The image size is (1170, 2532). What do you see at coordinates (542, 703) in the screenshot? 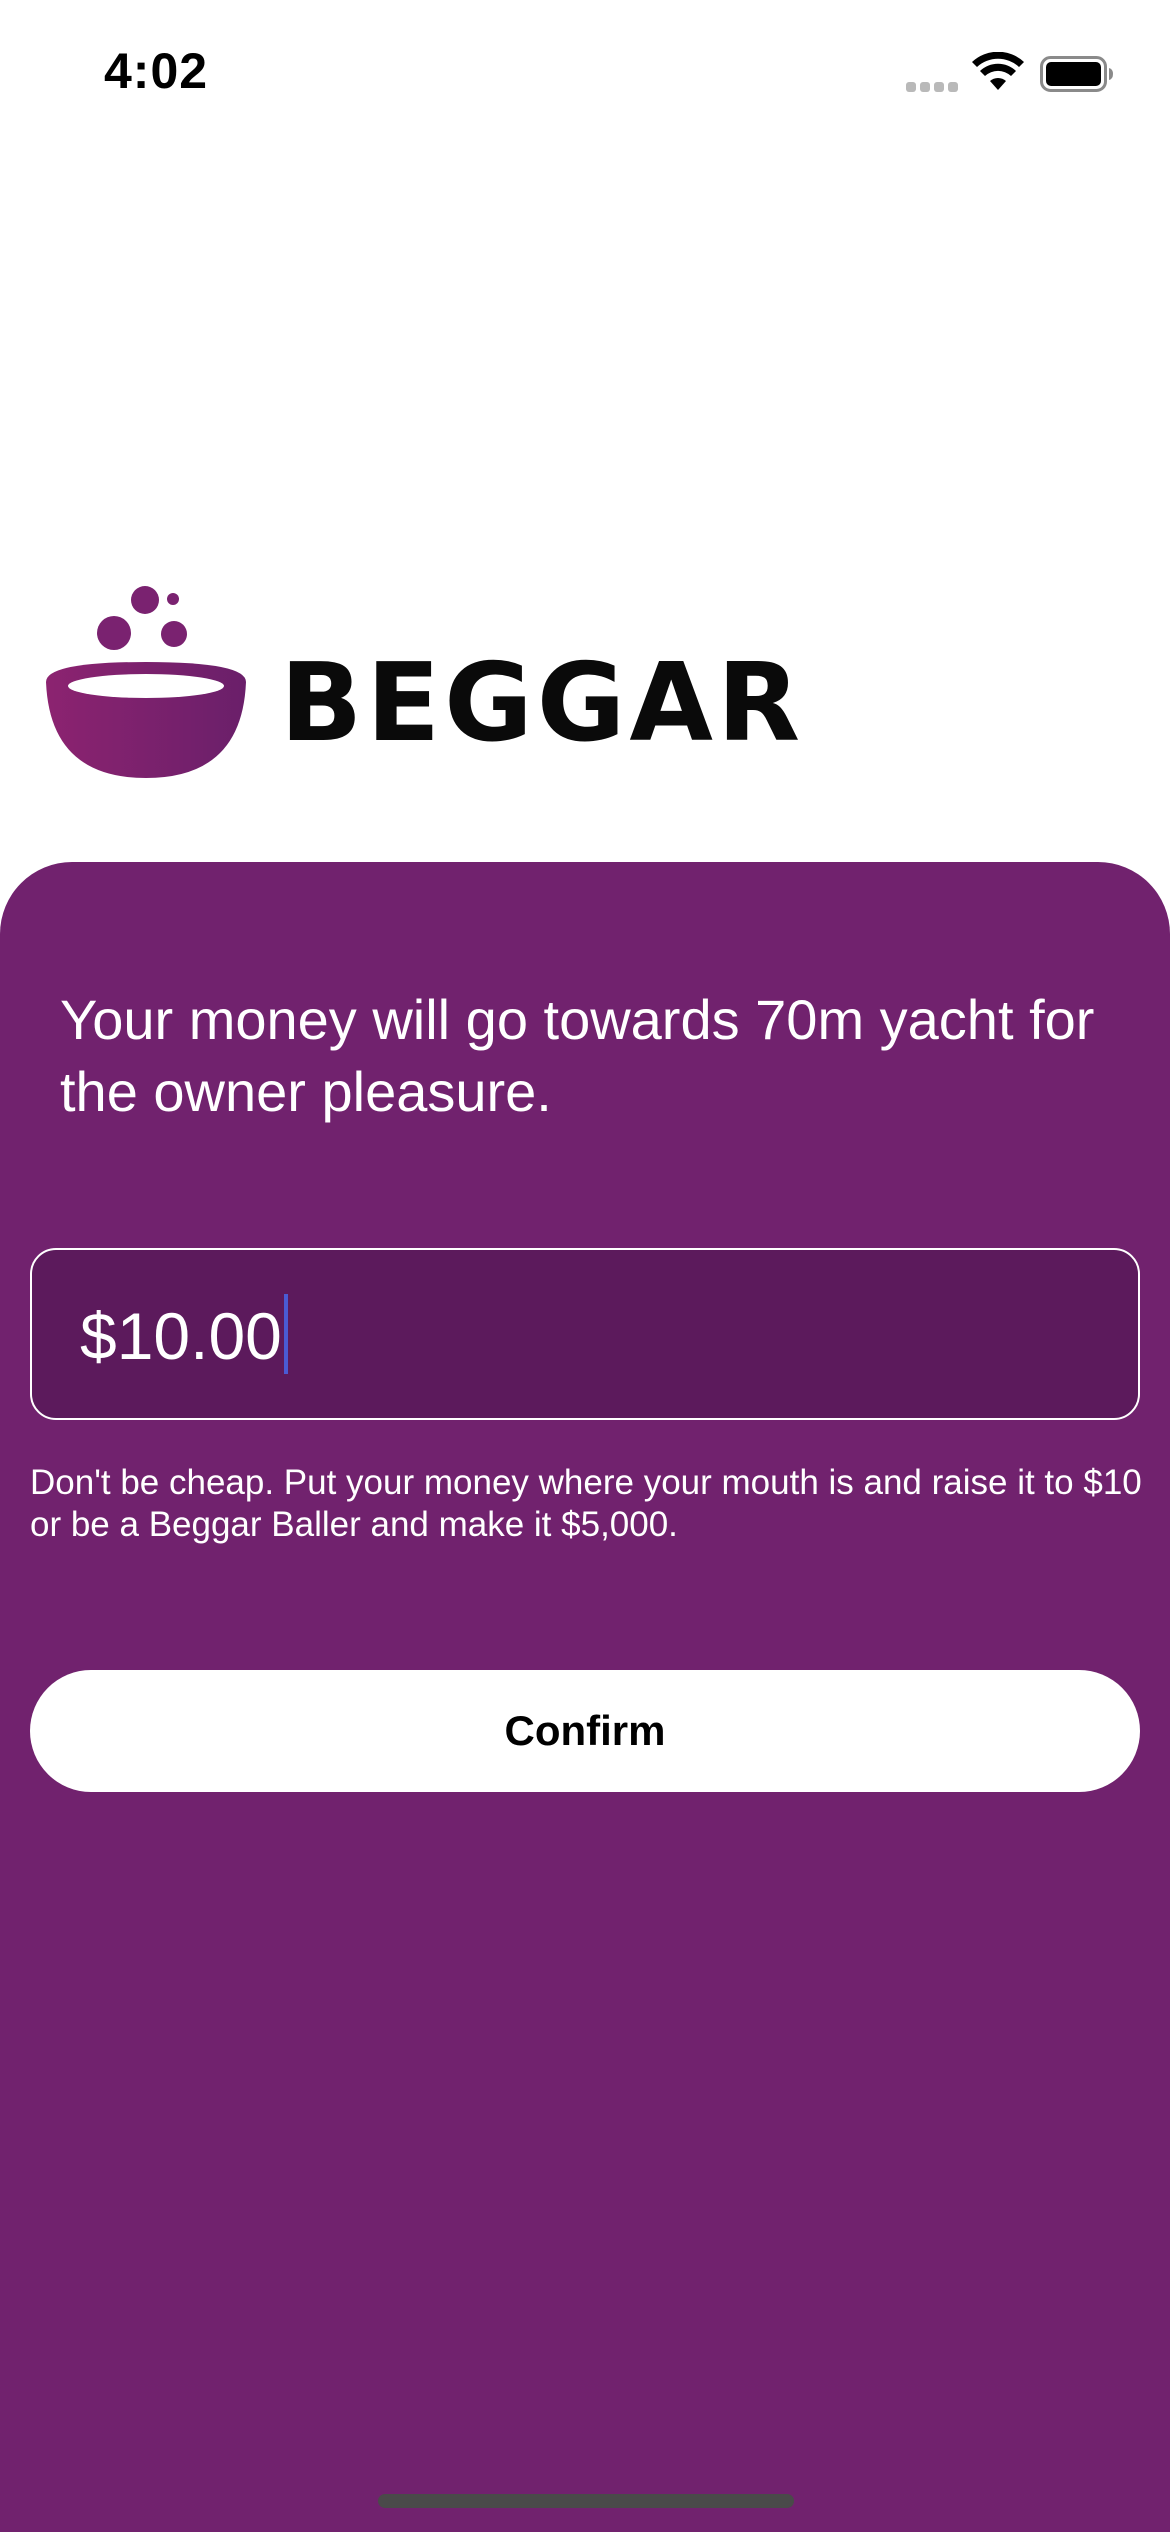
I see `logo-wordmark: BEGGAR` at bounding box center [542, 703].